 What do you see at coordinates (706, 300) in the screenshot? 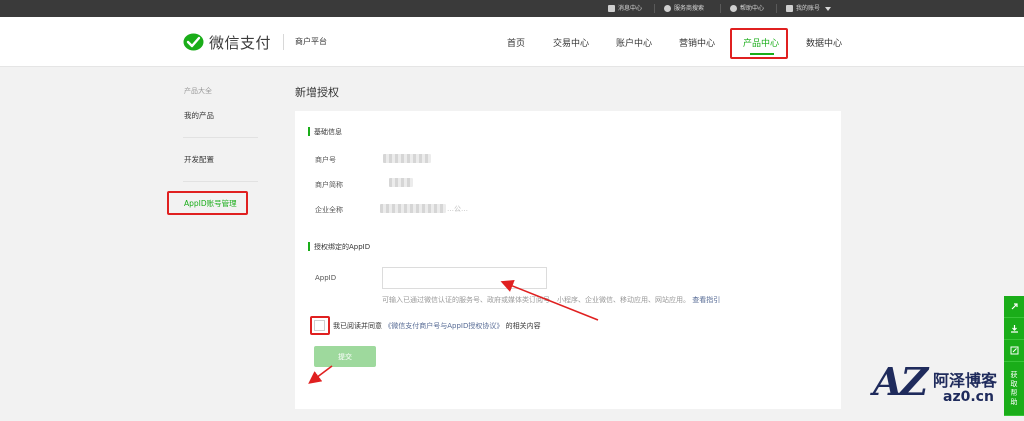
I see `view-guide-link: 查看指引` at bounding box center [706, 300].